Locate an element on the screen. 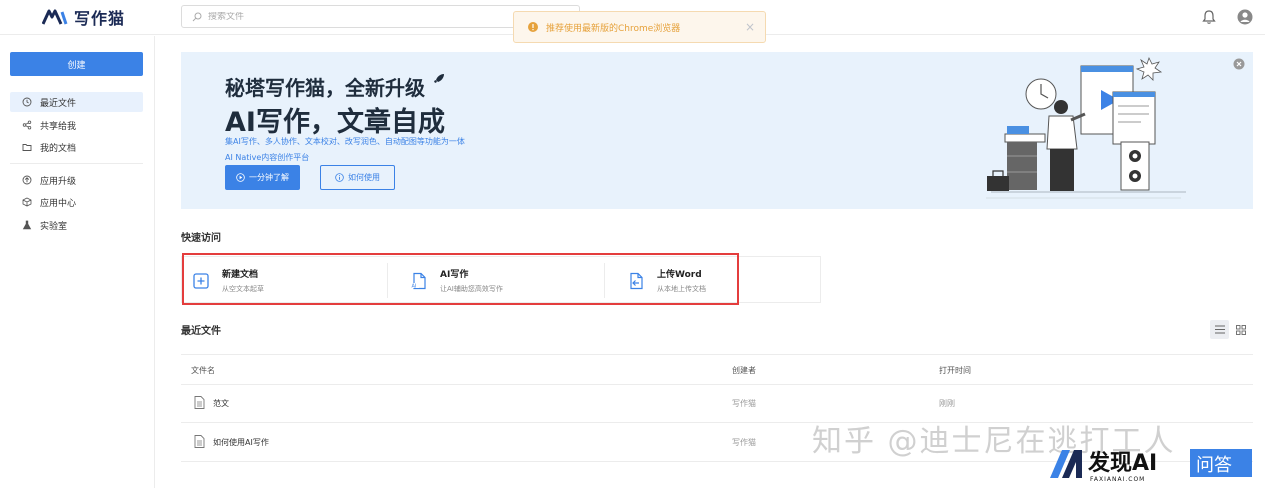 Image resolution: width=1265 pixels, height=488 pixels. sidebar-item-recent: 最近文件 is located at coordinates (76, 102).